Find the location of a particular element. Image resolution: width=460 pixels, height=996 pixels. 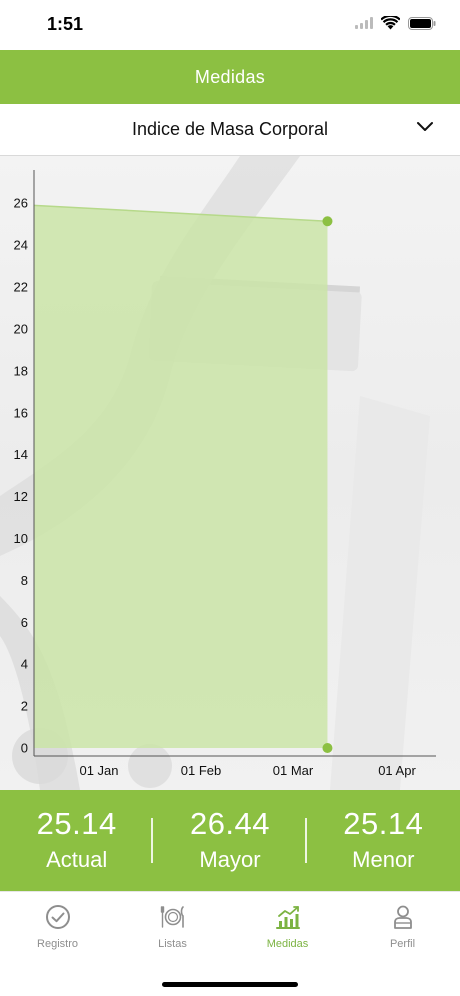

x-tick-label: 01 Mar is located at coordinates (293, 770).